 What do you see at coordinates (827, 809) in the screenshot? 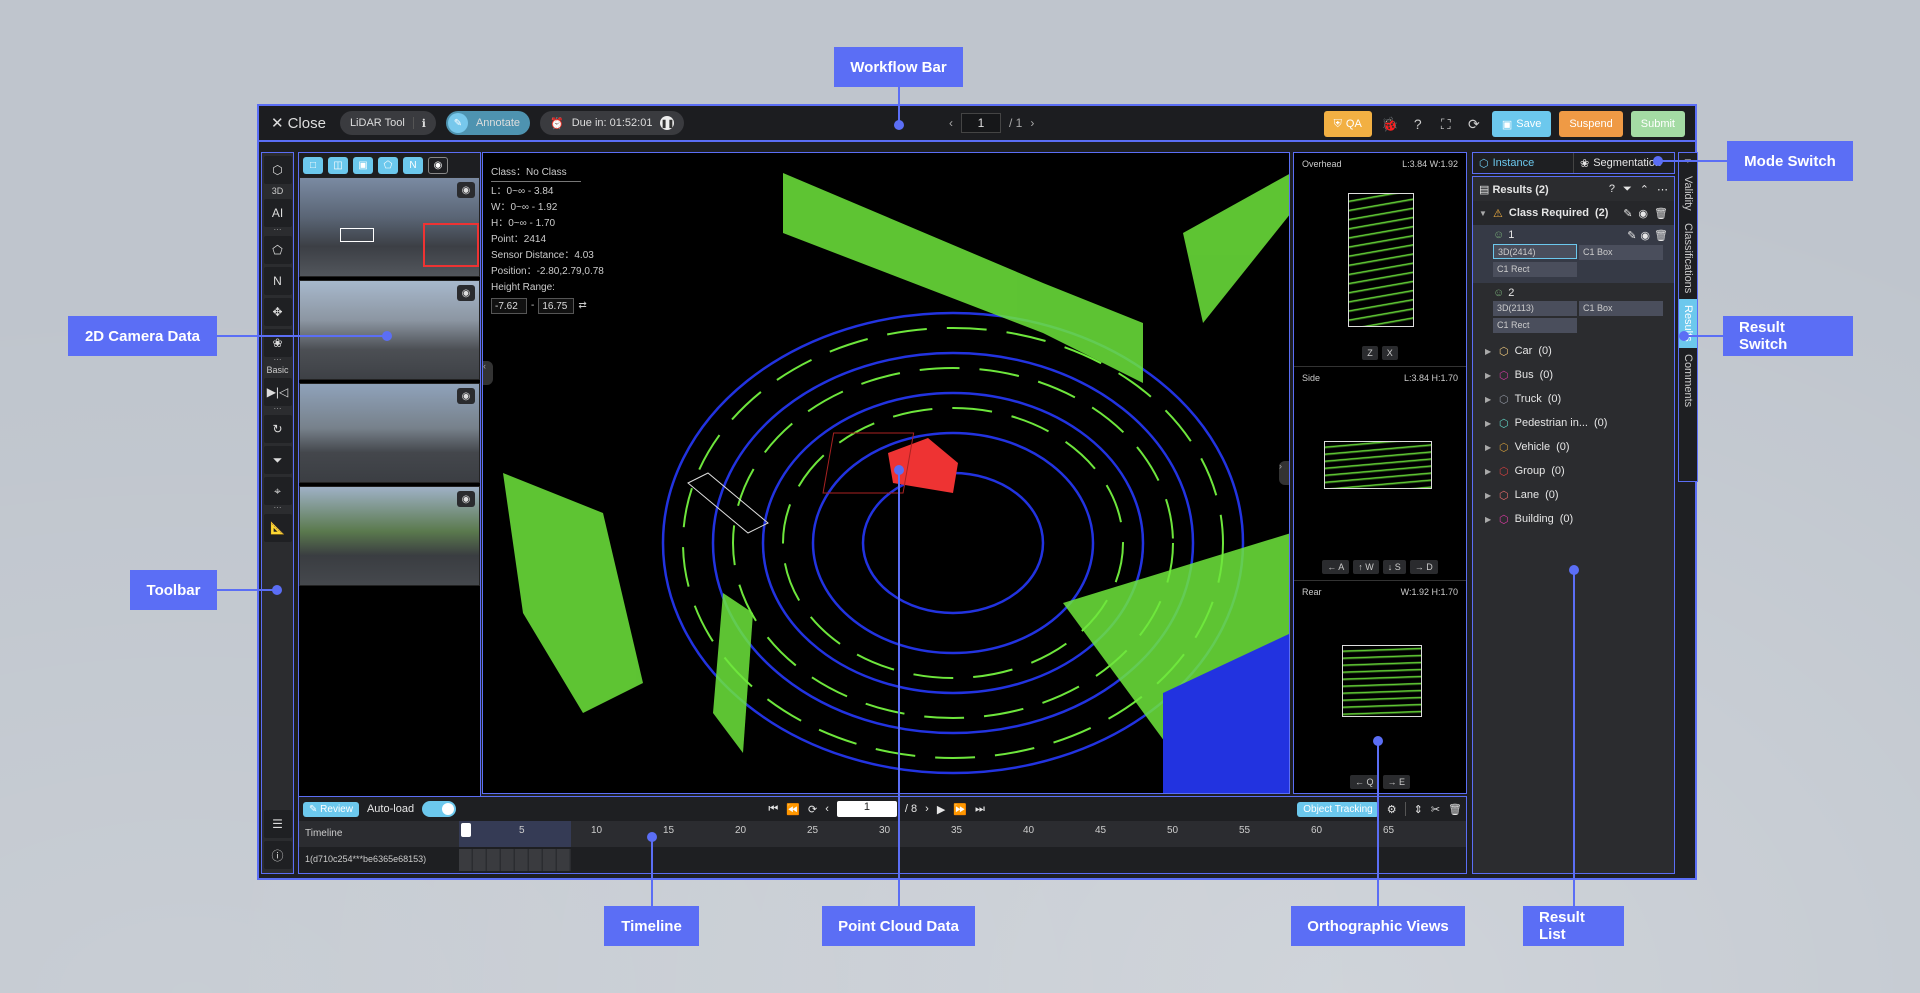
I see `prev-frame-icon: ‹` at bounding box center [827, 809].